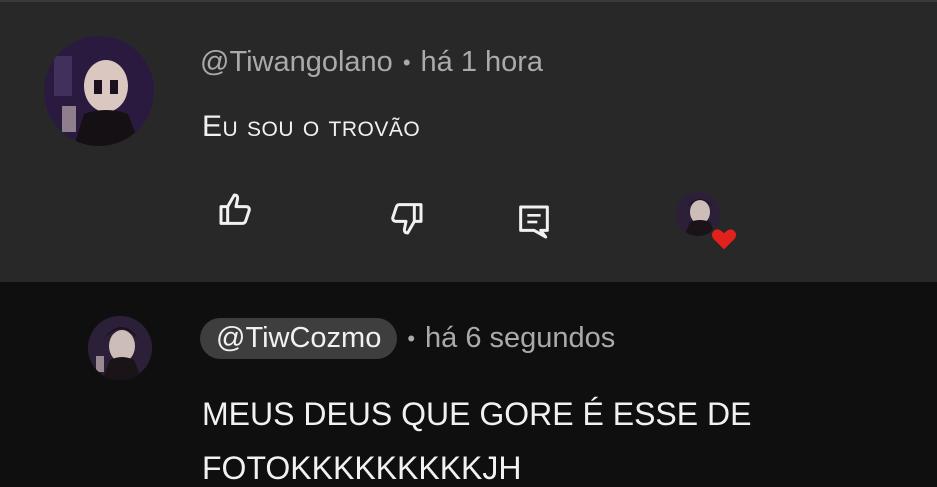 The height and width of the screenshot is (487, 937). I want to click on comment-meta: @Tiwangolano • há 1 hora, so click(371, 62).